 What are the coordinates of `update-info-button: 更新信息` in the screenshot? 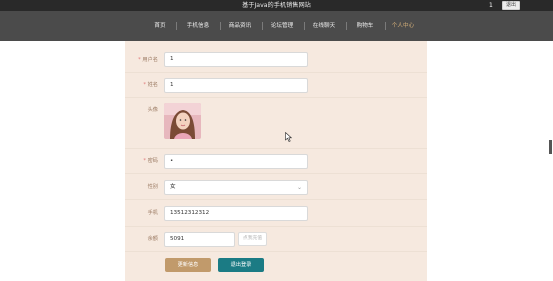 It's located at (188, 265).